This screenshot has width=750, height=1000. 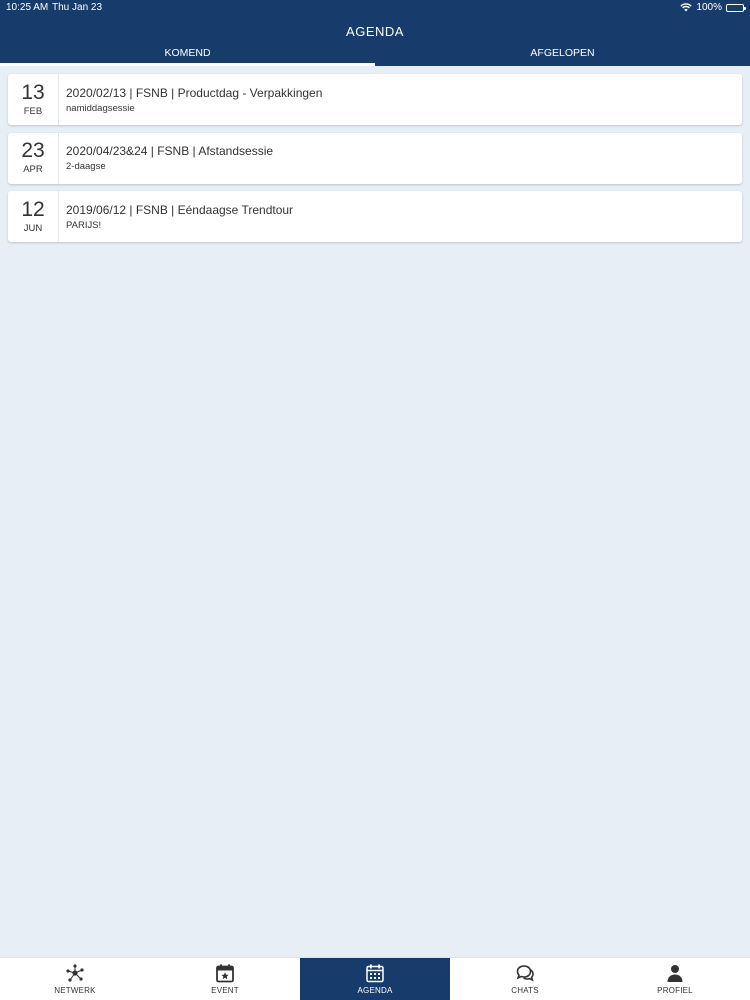 I want to click on battery-percent: 100%, so click(x=709, y=7).